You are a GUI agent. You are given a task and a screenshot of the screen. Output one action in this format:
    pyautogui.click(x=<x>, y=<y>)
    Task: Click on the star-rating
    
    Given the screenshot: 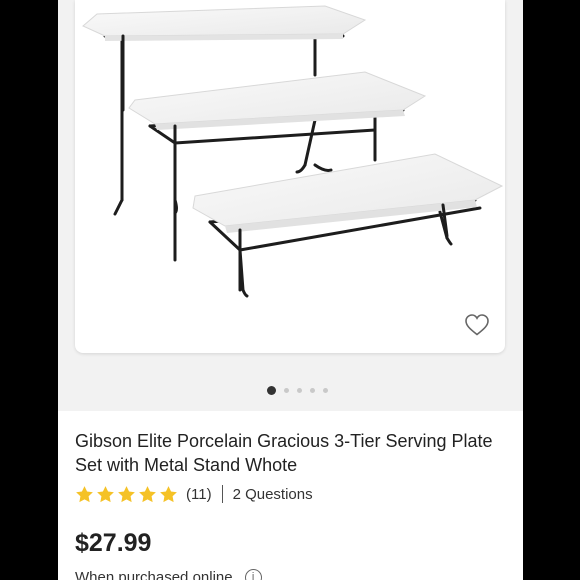 What is the action you would take?
    pyautogui.click(x=126, y=494)
    